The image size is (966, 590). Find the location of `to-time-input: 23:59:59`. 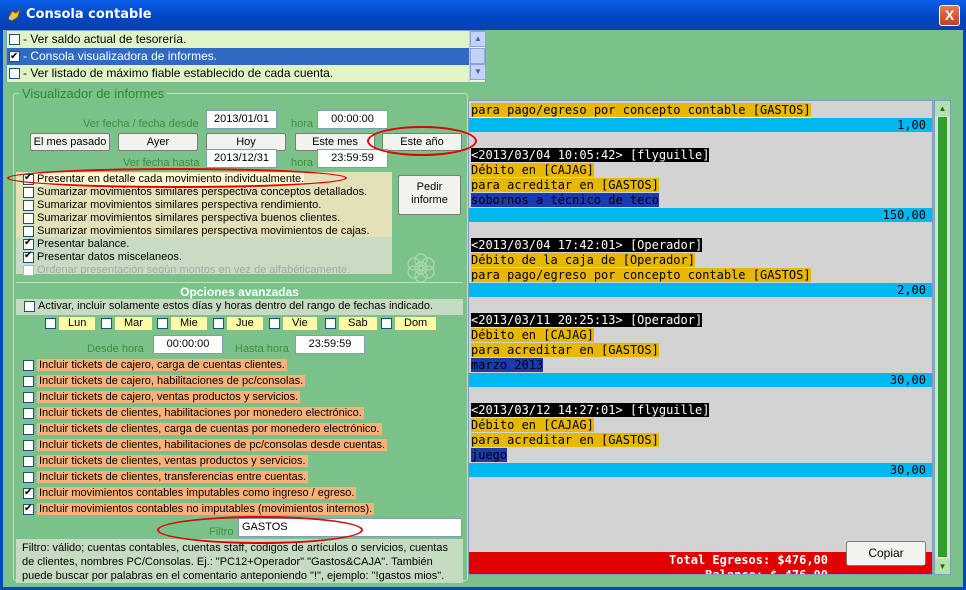

to-time-input: 23:59:59 is located at coordinates (352, 158).